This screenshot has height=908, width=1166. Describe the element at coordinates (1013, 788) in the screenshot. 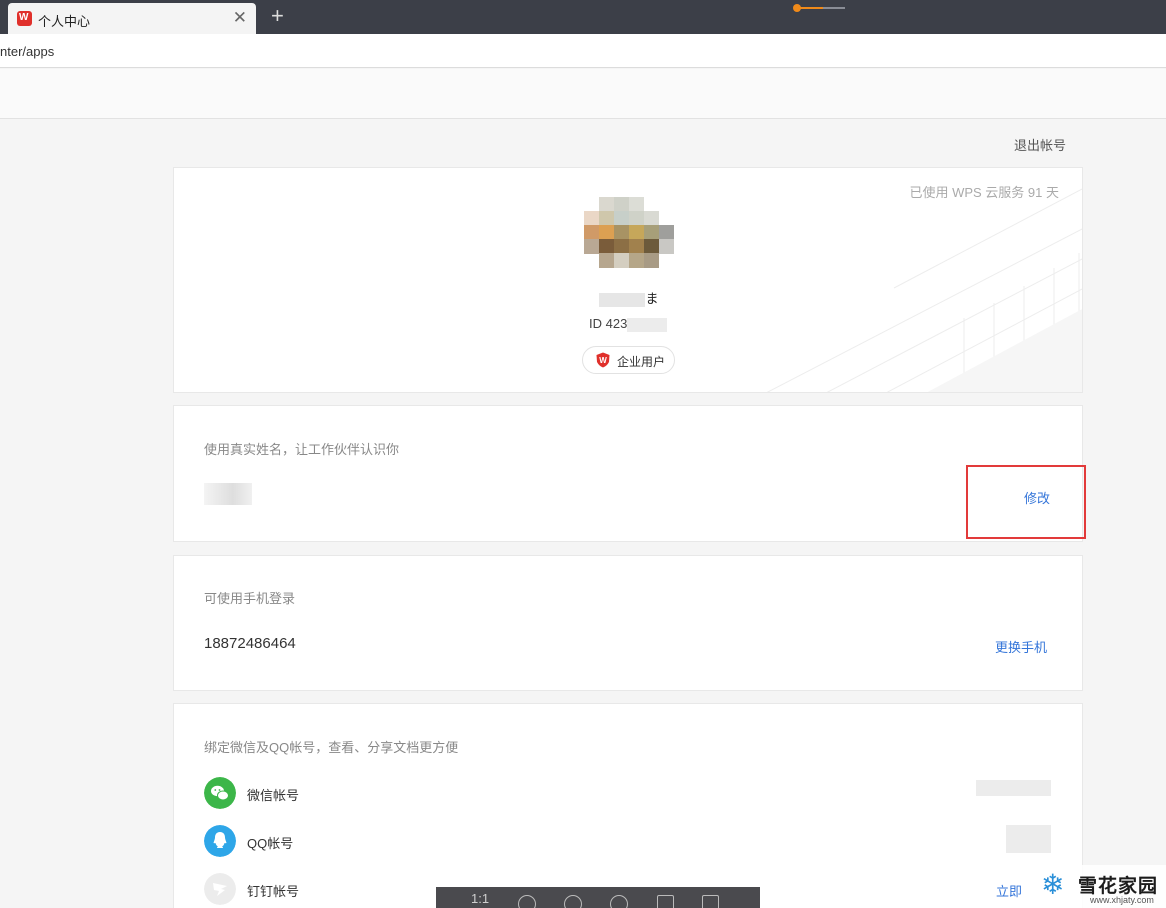

I see `wechat-account-blur` at that location.